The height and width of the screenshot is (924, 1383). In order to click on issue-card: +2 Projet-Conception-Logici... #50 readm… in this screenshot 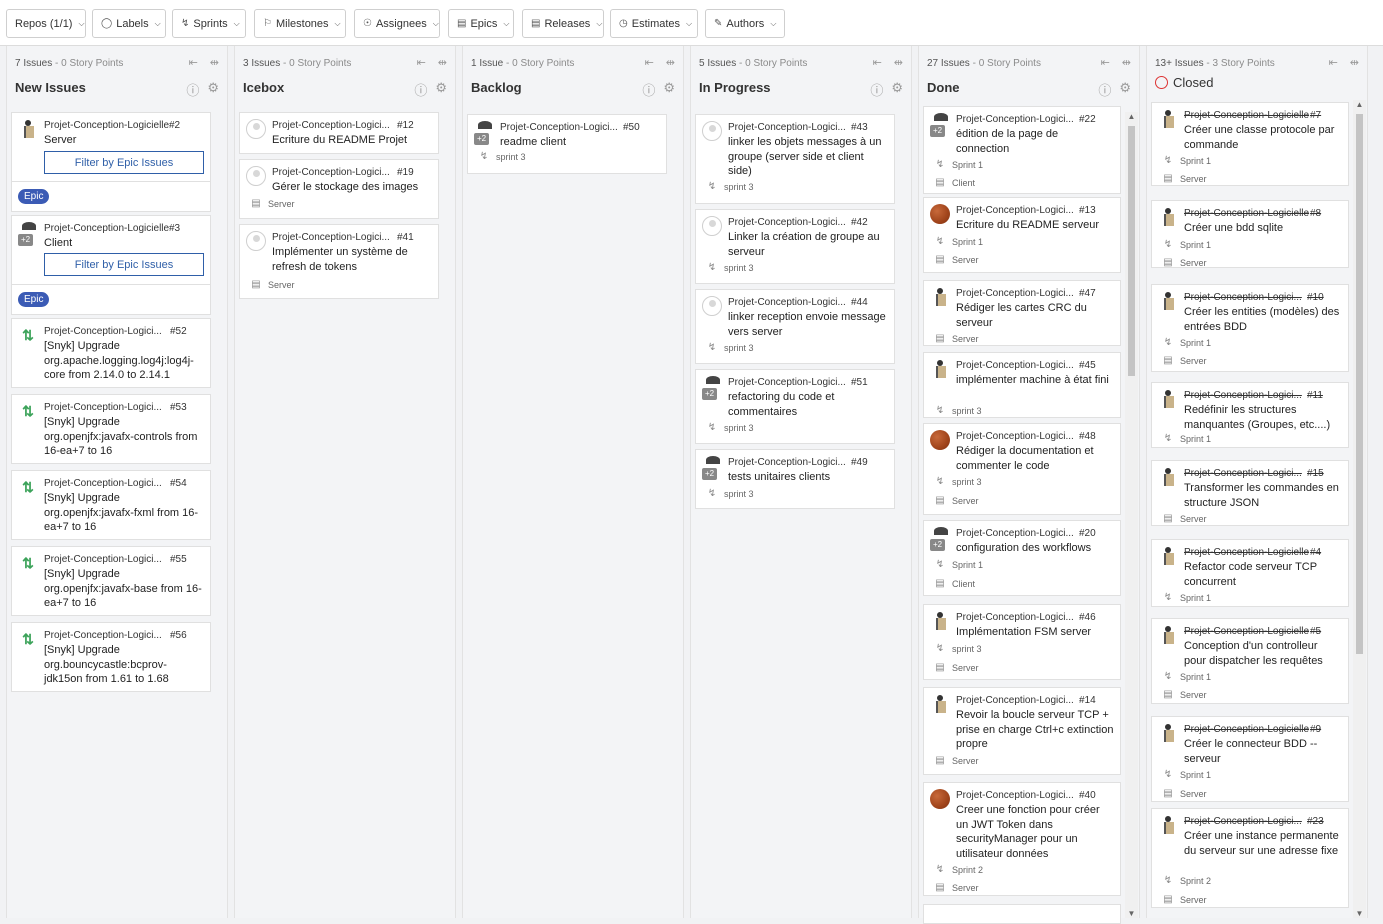, I will do `click(567, 144)`.